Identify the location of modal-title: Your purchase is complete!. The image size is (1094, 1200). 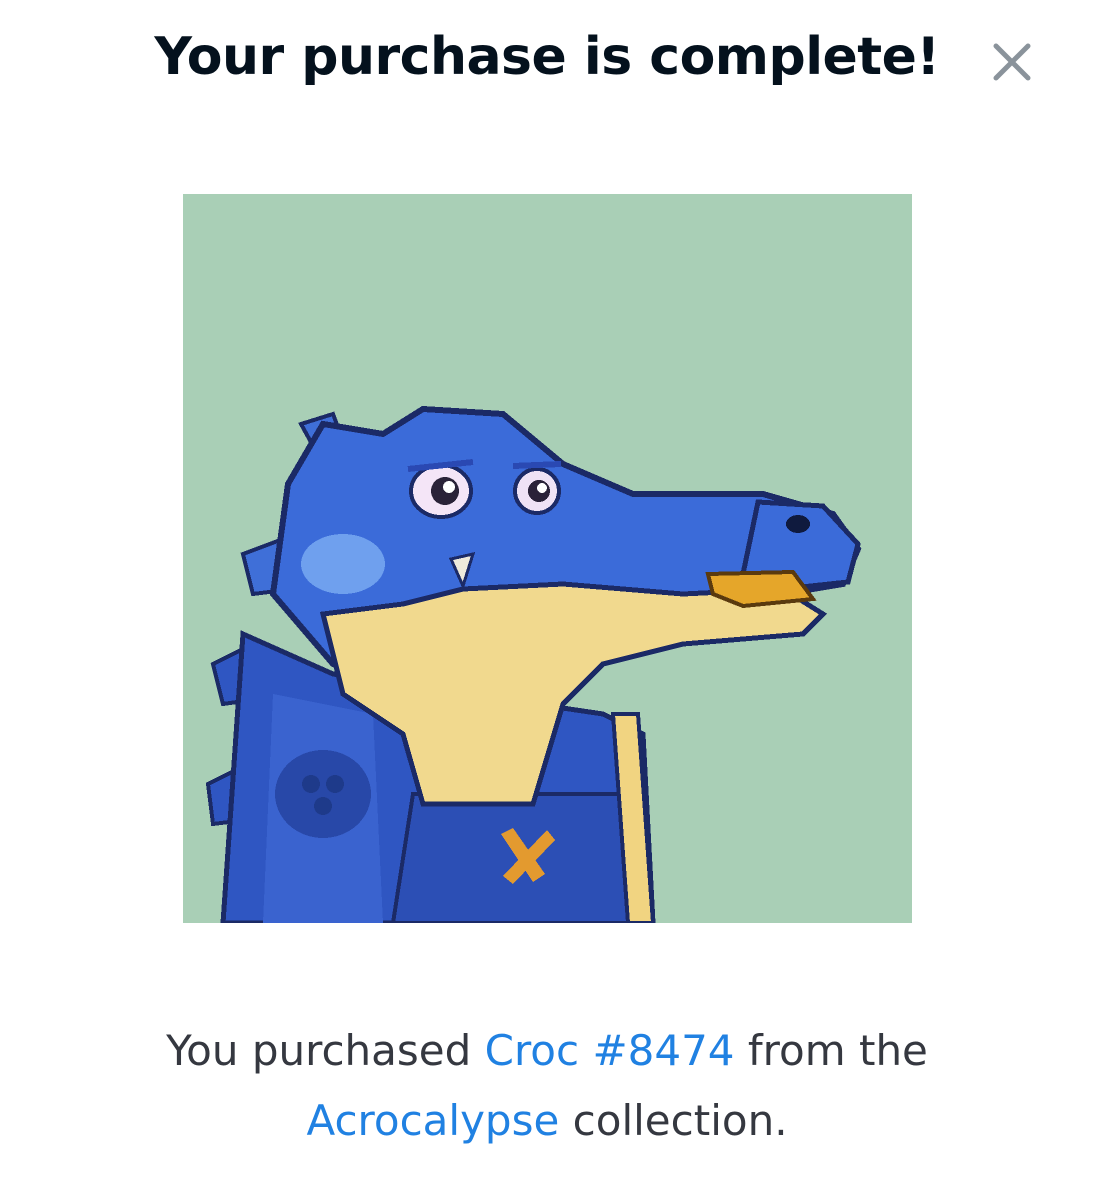
(547, 57).